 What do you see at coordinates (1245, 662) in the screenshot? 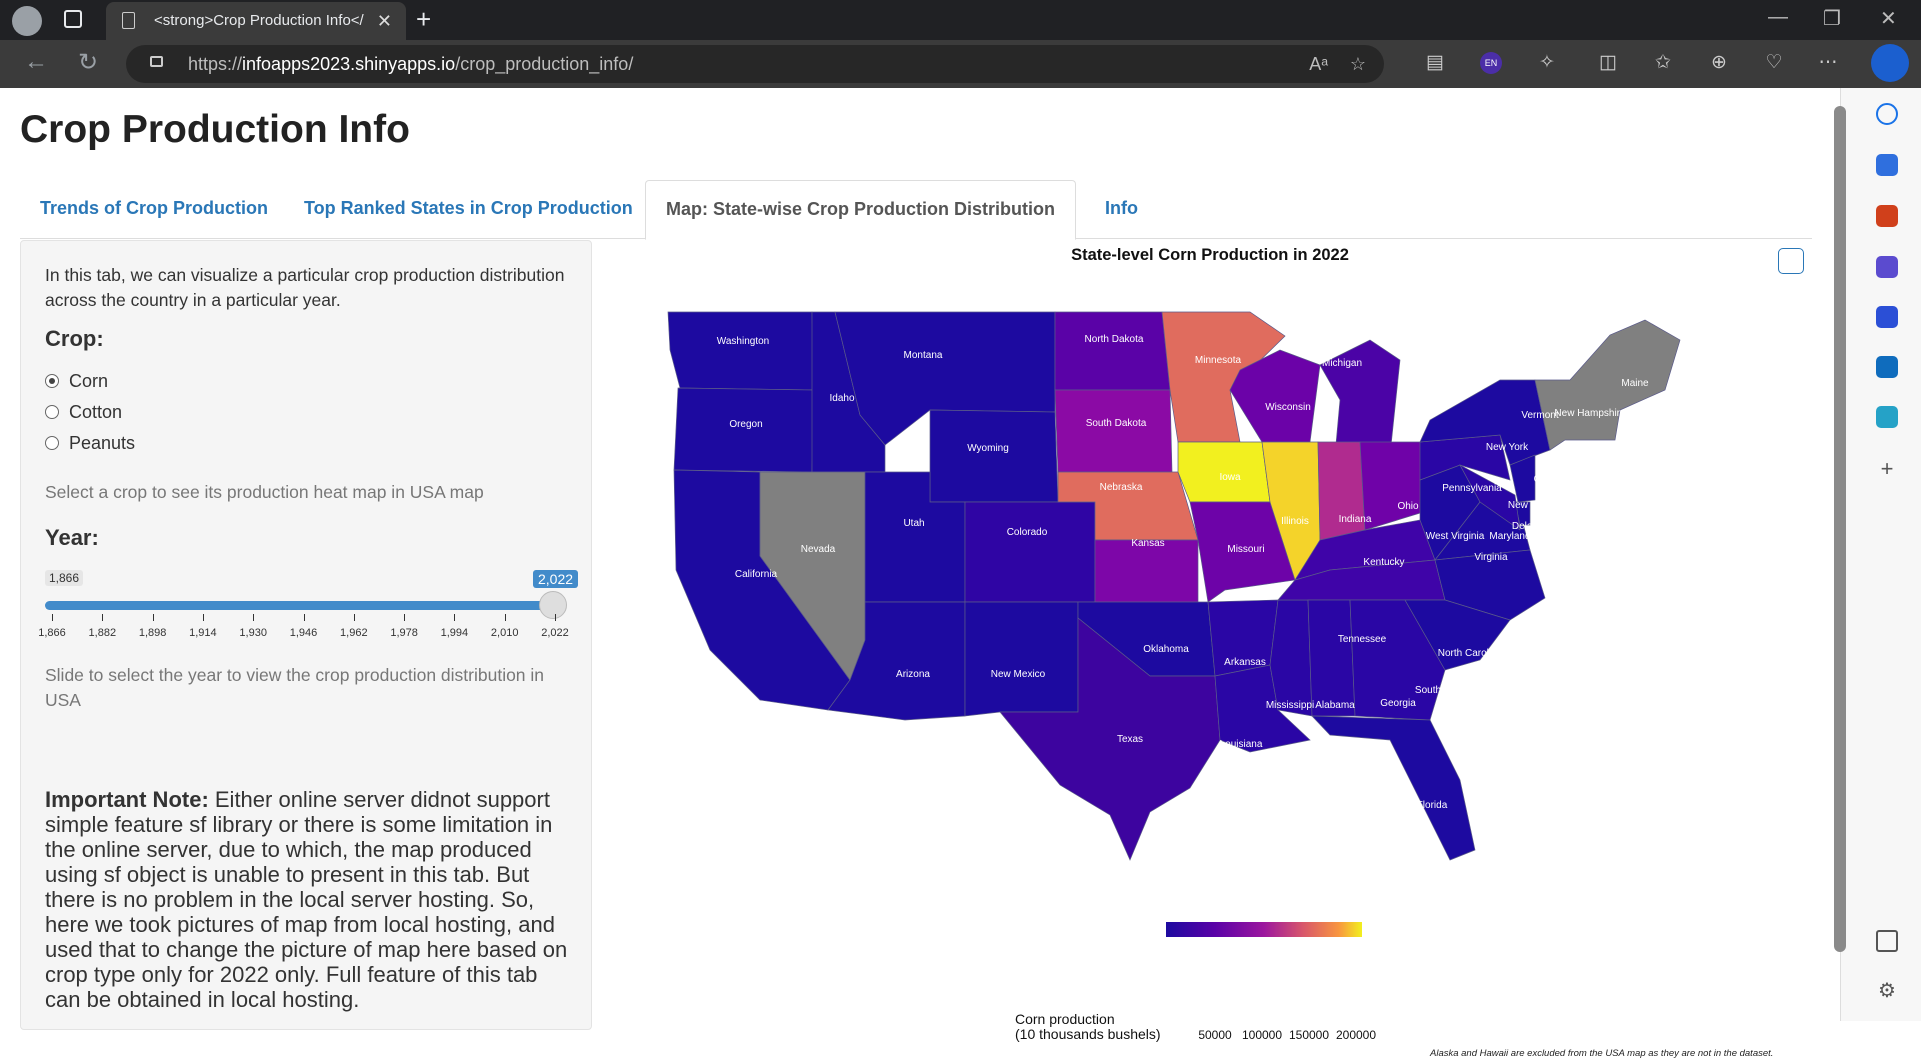
I see `state-label: Arkansas` at bounding box center [1245, 662].